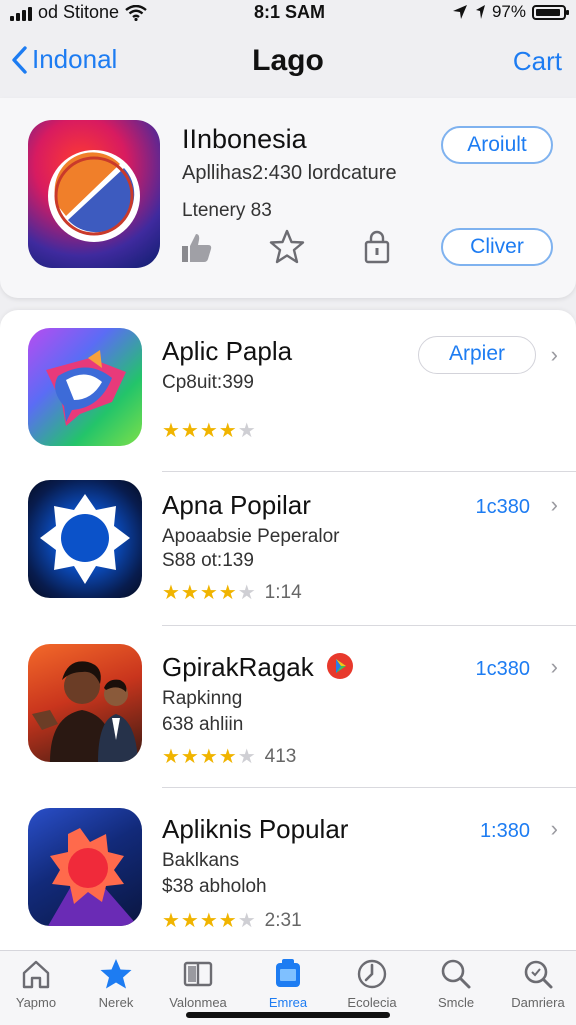 Image resolution: width=576 pixels, height=1025 pixels. What do you see at coordinates (459, 12) in the screenshot?
I see `location-arrow-icon` at bounding box center [459, 12].